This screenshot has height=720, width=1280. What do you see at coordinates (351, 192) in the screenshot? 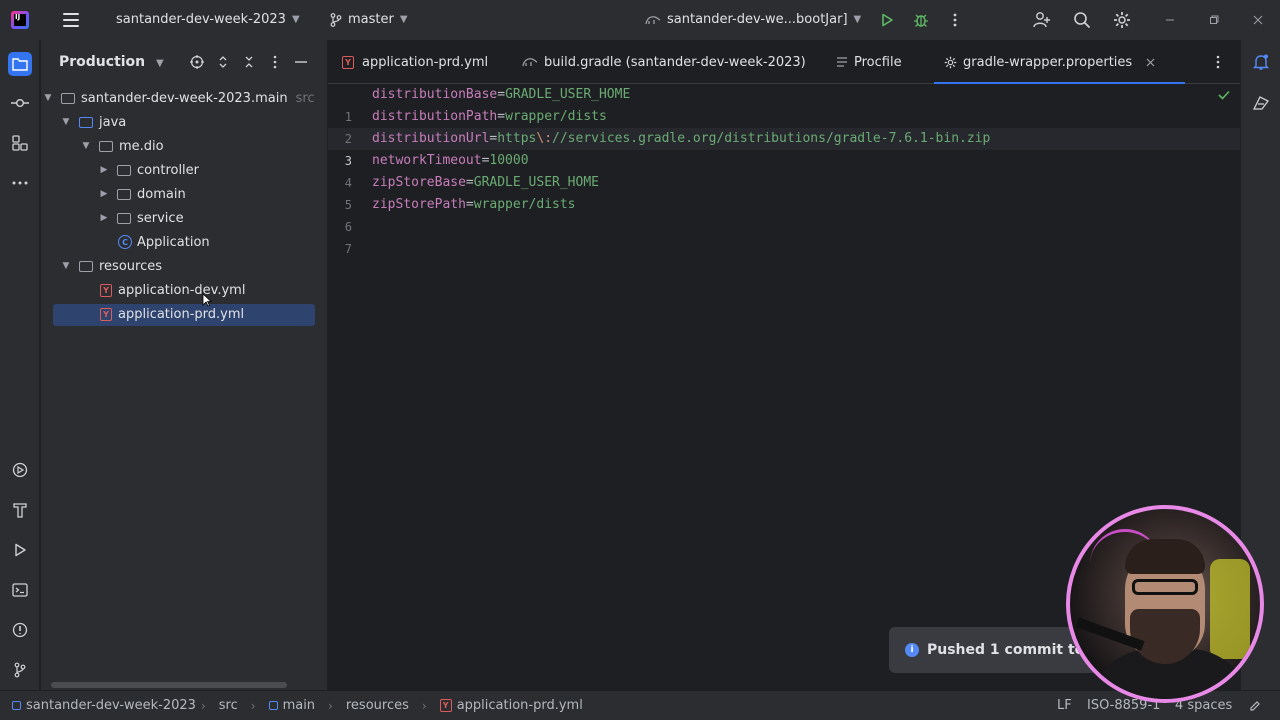
I see `code-line: 5` at bounding box center [351, 192].